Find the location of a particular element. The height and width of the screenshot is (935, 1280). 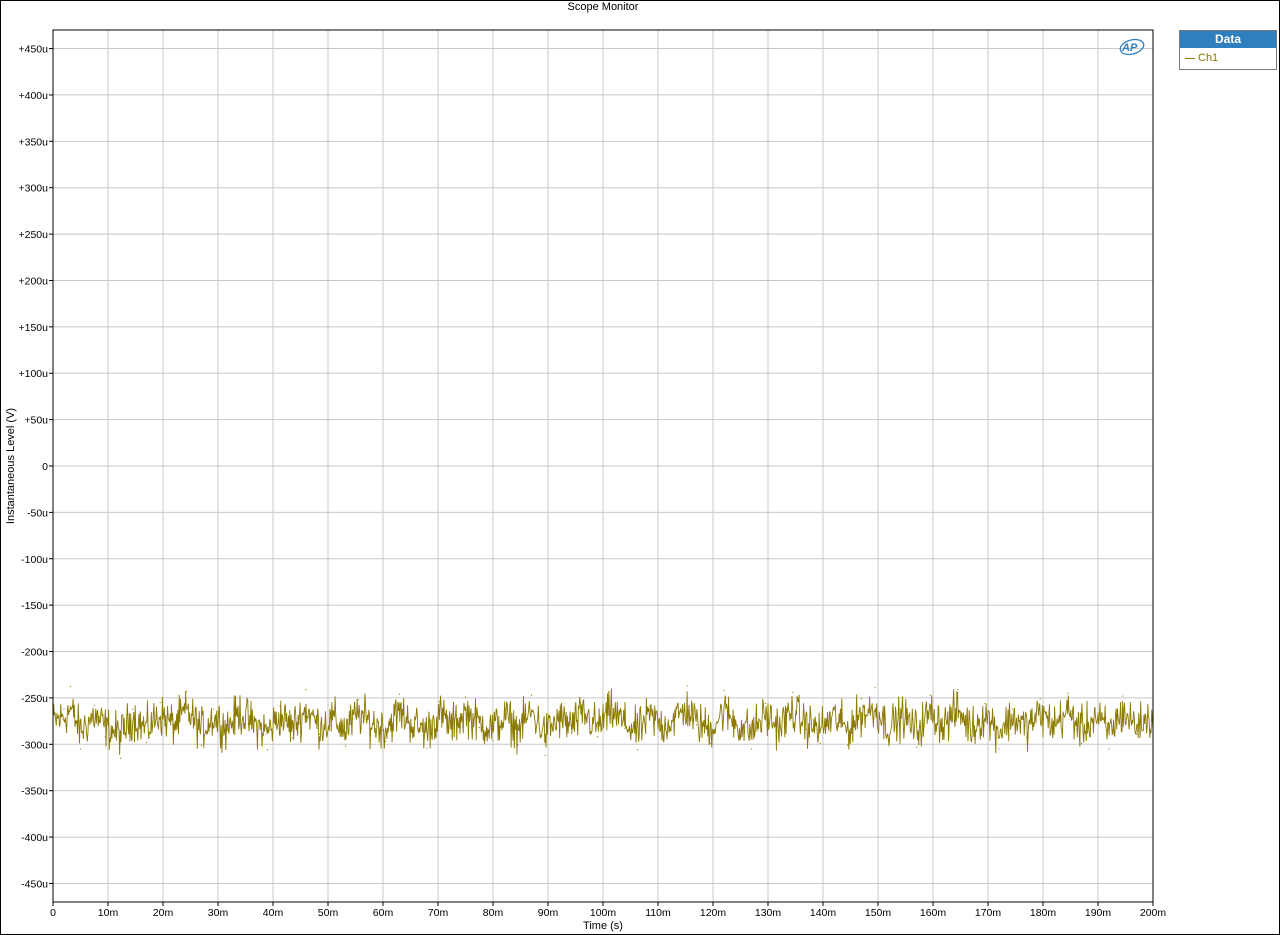

x-tick-label: 180m is located at coordinates (1043, 913).